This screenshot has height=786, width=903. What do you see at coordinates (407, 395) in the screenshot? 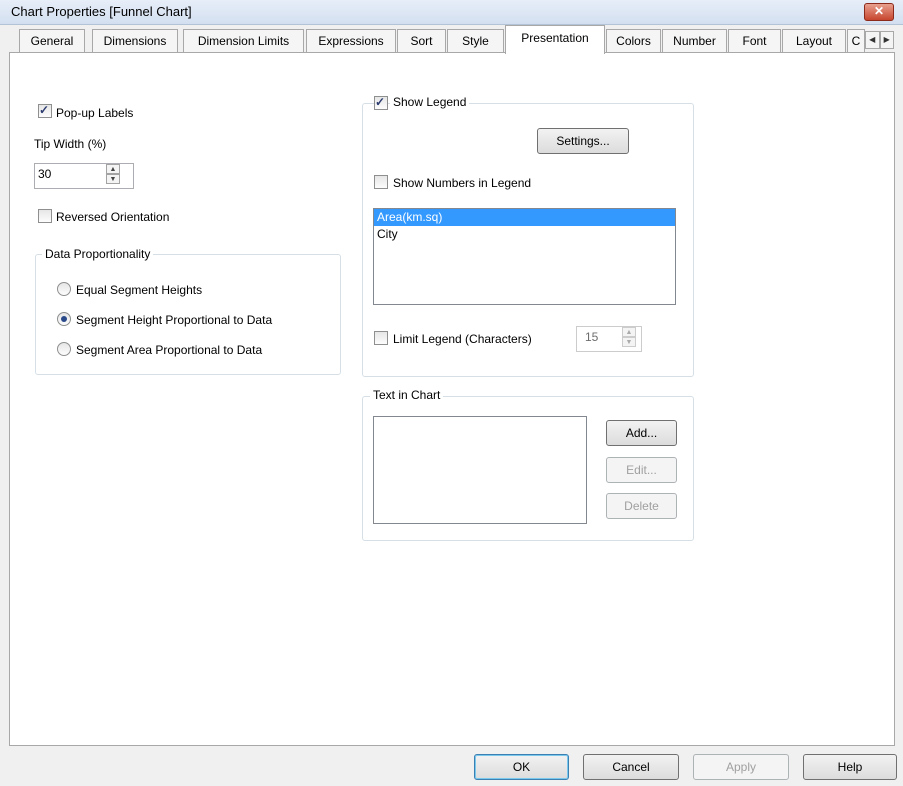
I see `text-in-chart-title: Text in Chart` at bounding box center [407, 395].